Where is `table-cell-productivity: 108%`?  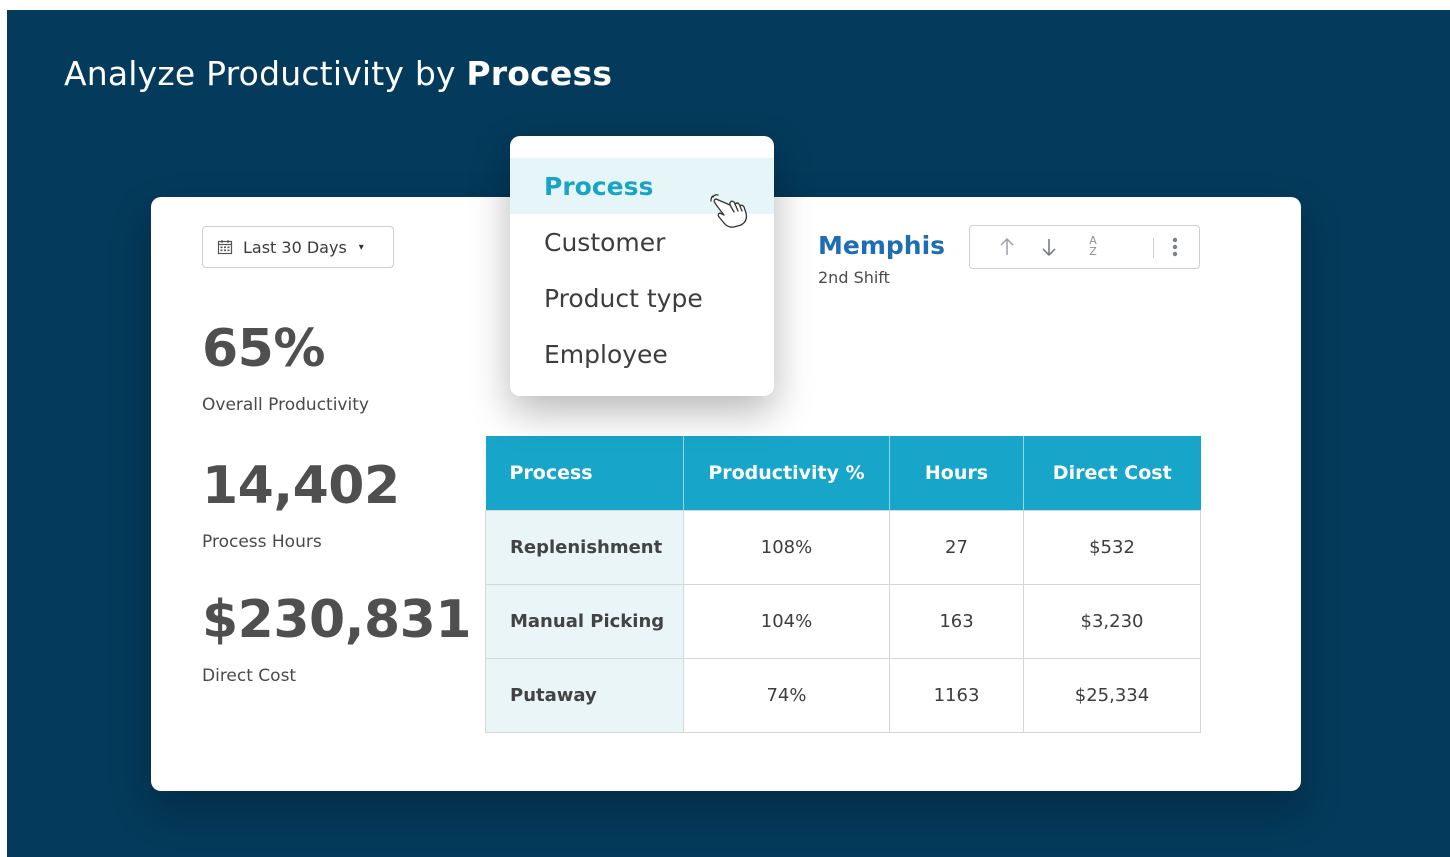
table-cell-productivity: 108% is located at coordinates (786, 547).